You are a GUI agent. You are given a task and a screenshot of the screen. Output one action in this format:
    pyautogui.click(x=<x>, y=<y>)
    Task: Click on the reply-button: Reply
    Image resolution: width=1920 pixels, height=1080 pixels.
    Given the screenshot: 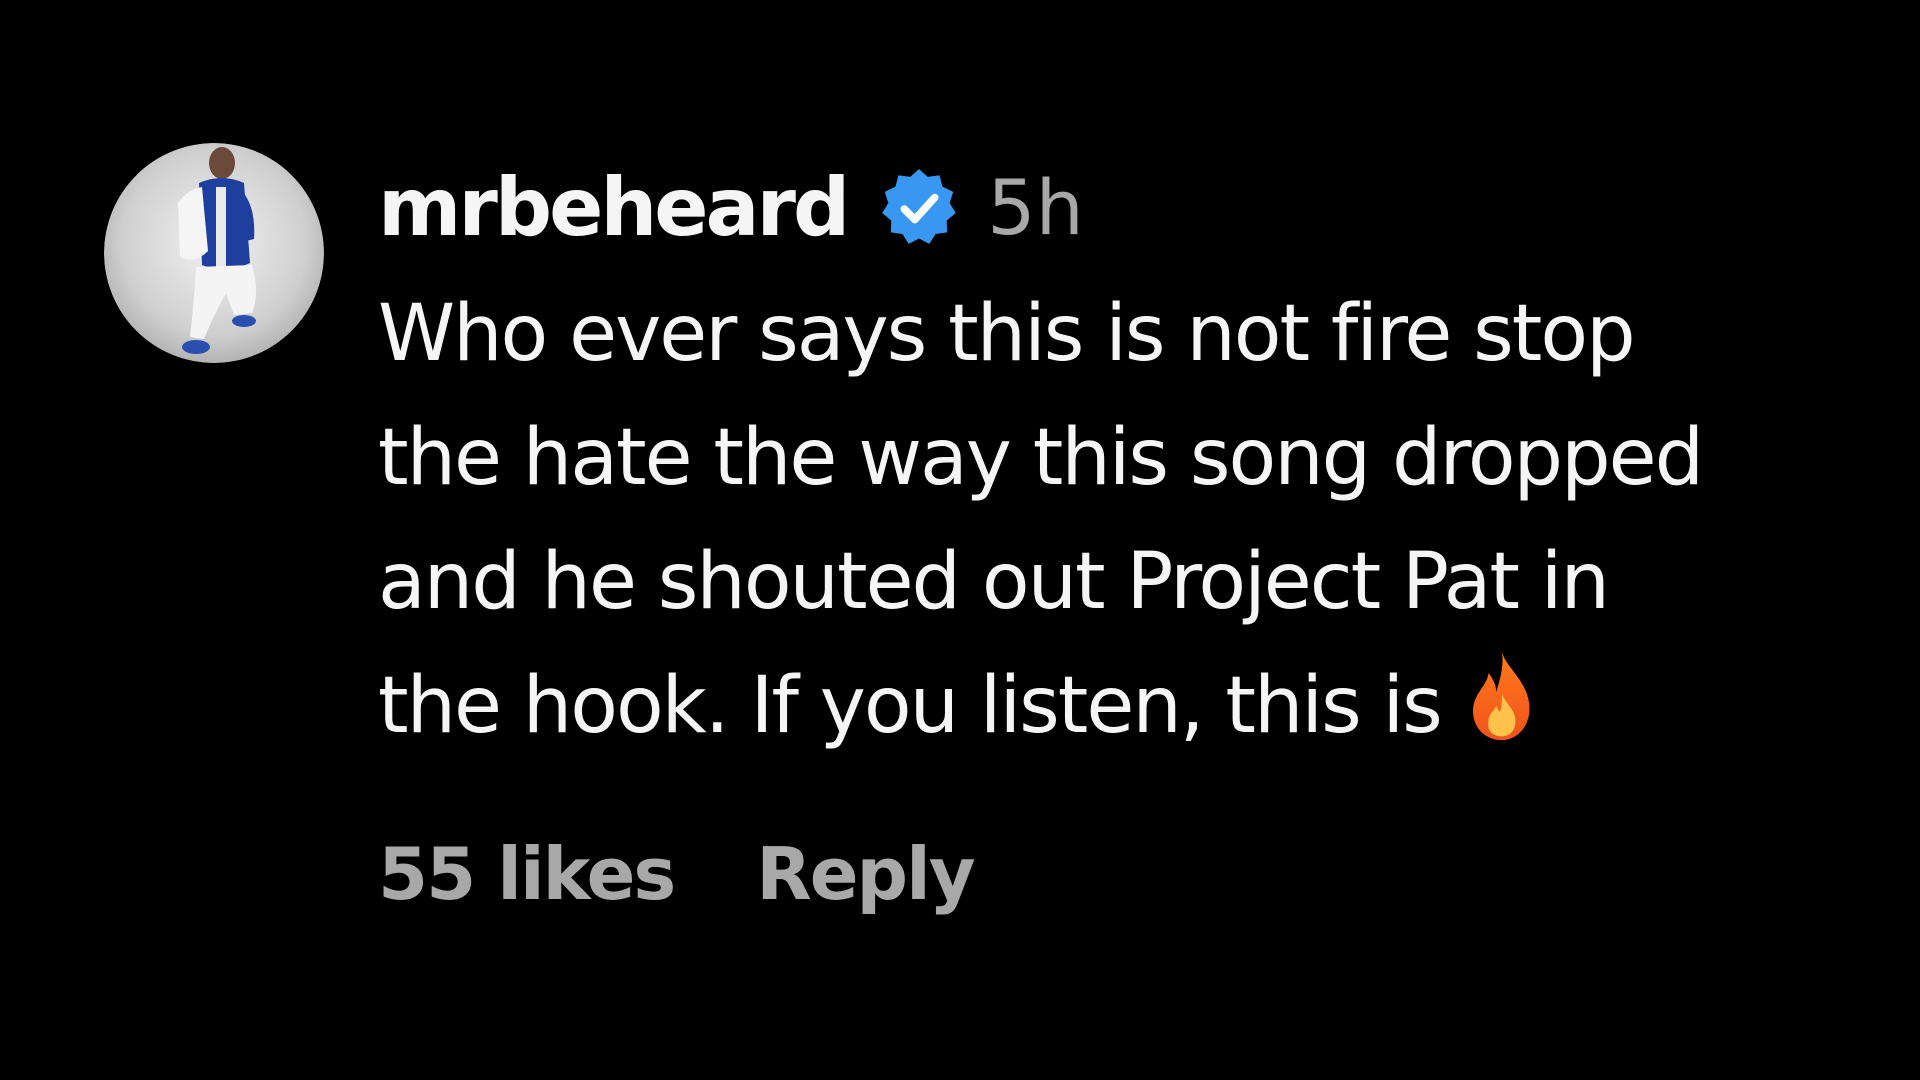 What is the action you would take?
    pyautogui.click(x=865, y=874)
    